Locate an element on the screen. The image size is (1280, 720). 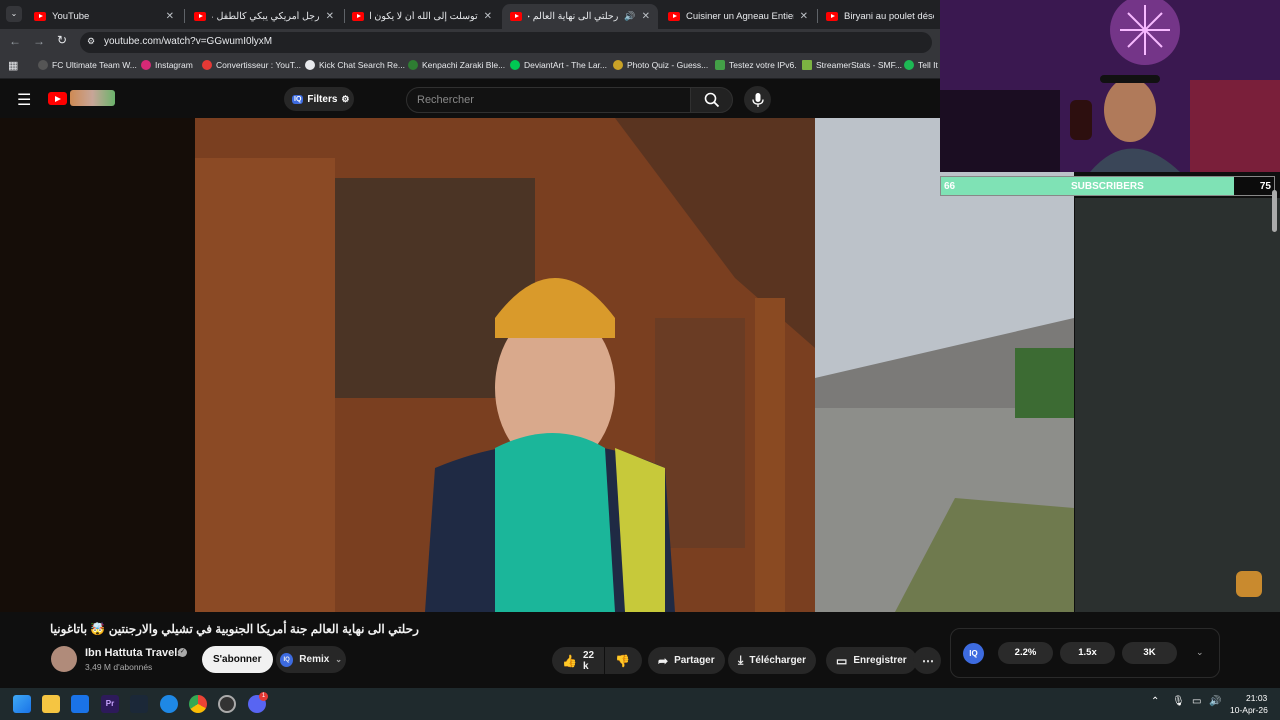
obs-icon is located at coordinates (227, 704).